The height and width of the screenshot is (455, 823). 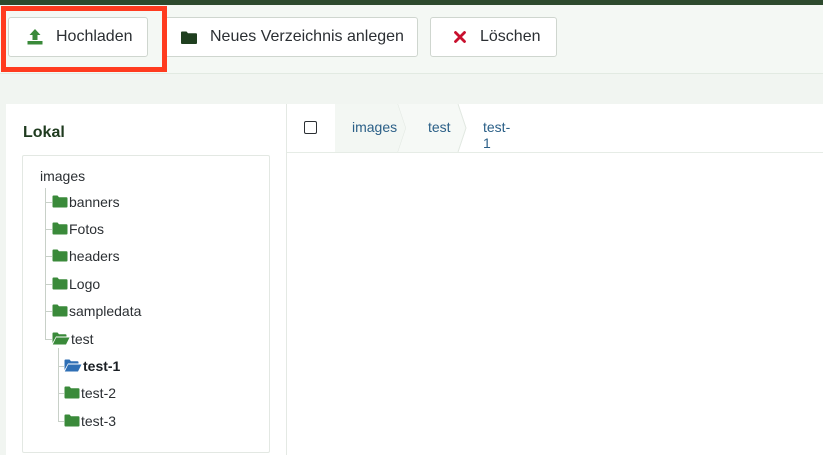 I want to click on tree-item-test-1: test-1, so click(x=92, y=366).